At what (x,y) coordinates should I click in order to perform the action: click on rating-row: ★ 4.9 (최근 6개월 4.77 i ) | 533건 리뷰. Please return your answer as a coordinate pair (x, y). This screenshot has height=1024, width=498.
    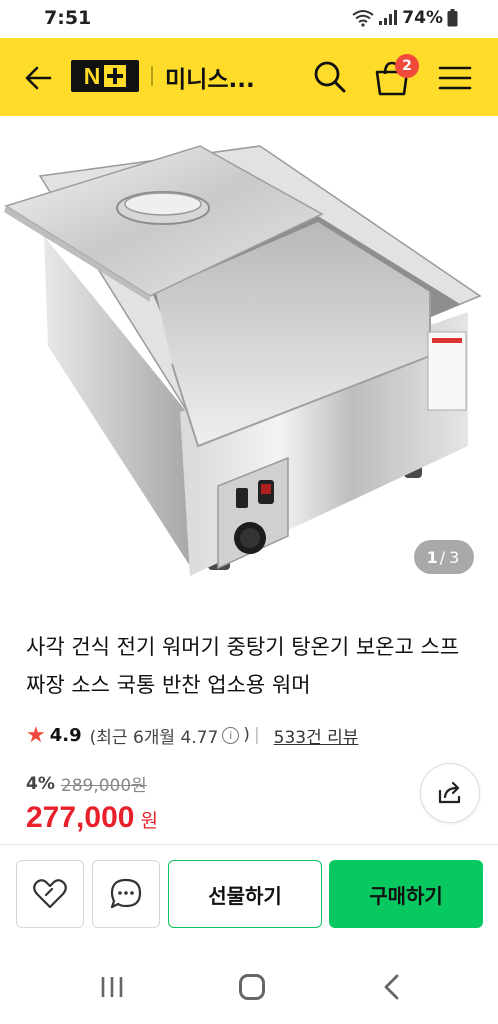
    Looking at the image, I should click on (192, 735).